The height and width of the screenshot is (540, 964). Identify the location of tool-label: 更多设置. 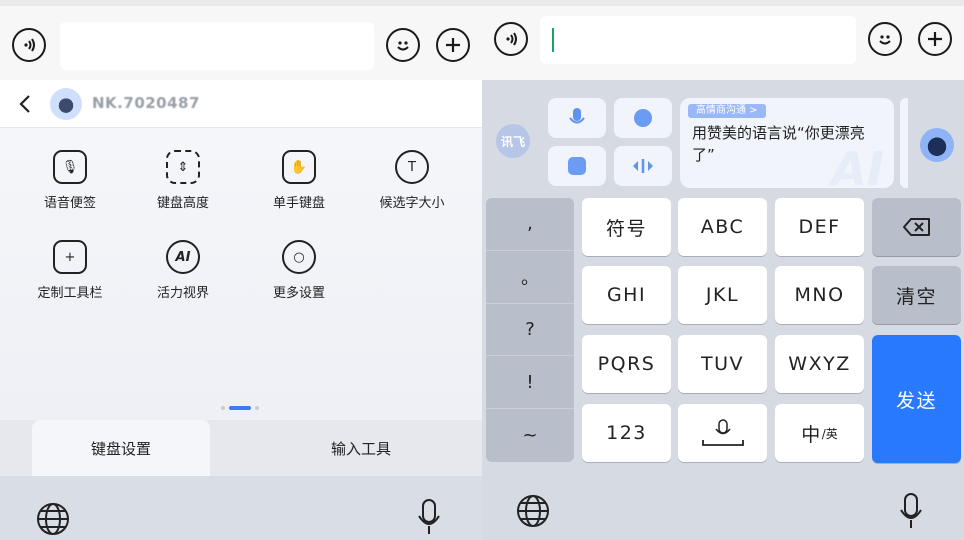
(298, 293).